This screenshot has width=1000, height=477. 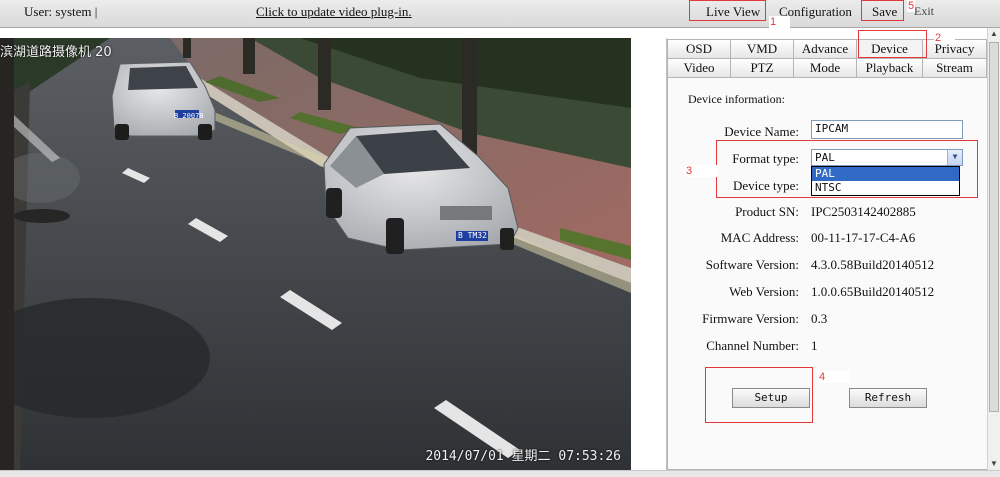 What do you see at coordinates (945, 38) in the screenshot?
I see `annotation-number: 2` at bounding box center [945, 38].